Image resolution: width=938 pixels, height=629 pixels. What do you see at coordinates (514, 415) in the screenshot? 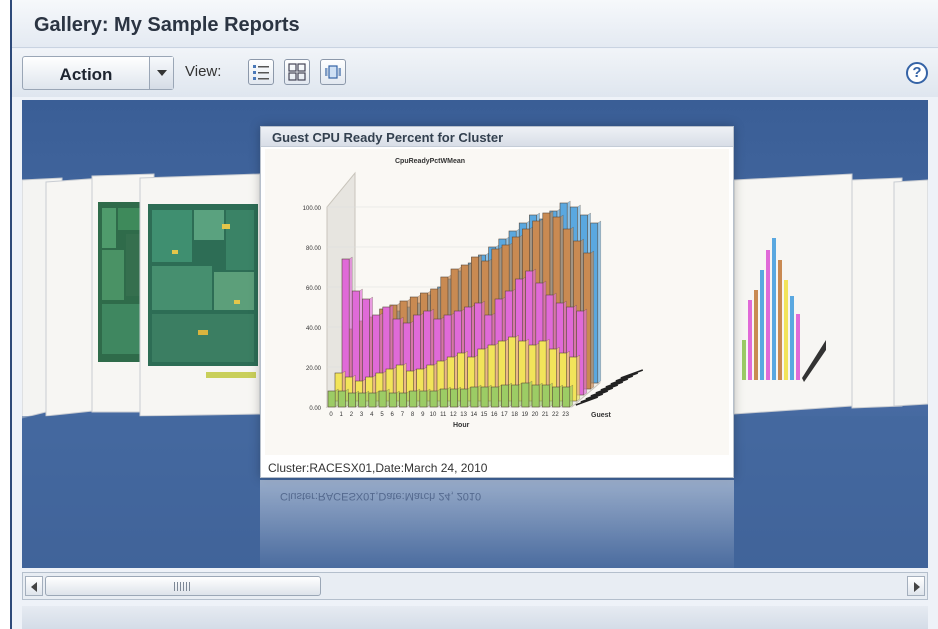
I see `x-tick-label: 18` at bounding box center [514, 415].